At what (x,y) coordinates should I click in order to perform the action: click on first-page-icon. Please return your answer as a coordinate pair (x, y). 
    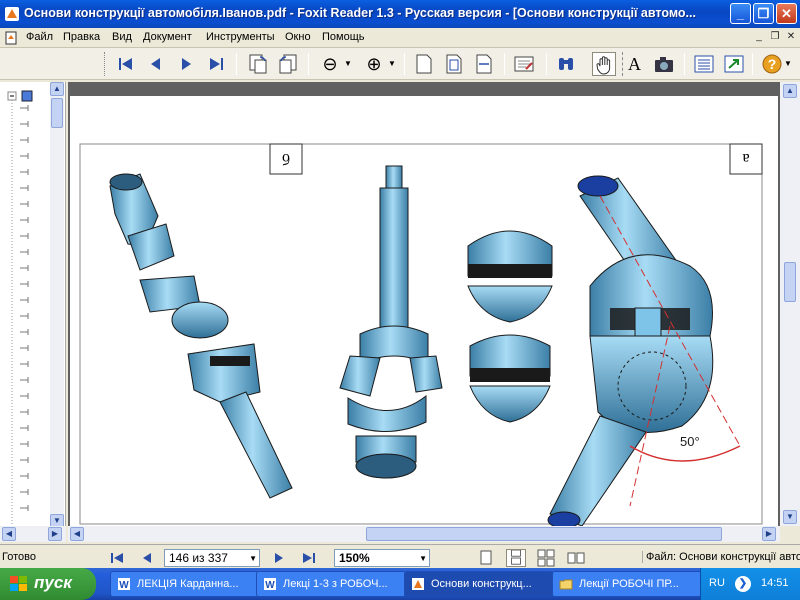
    Looking at the image, I should click on (126, 64).